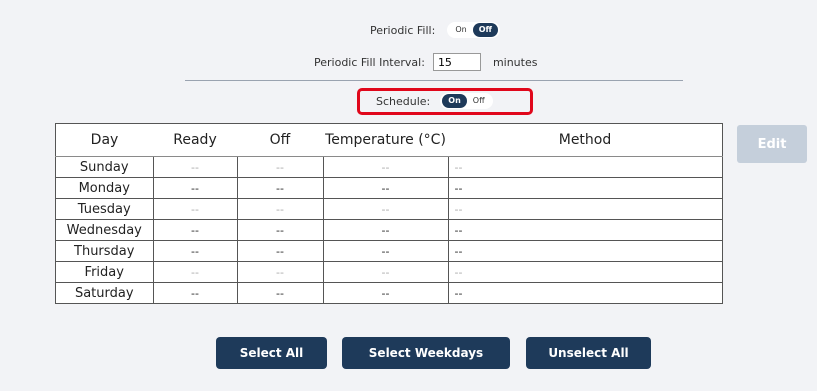  I want to click on table-row: Tuesday -- -- -- --, so click(389, 209).